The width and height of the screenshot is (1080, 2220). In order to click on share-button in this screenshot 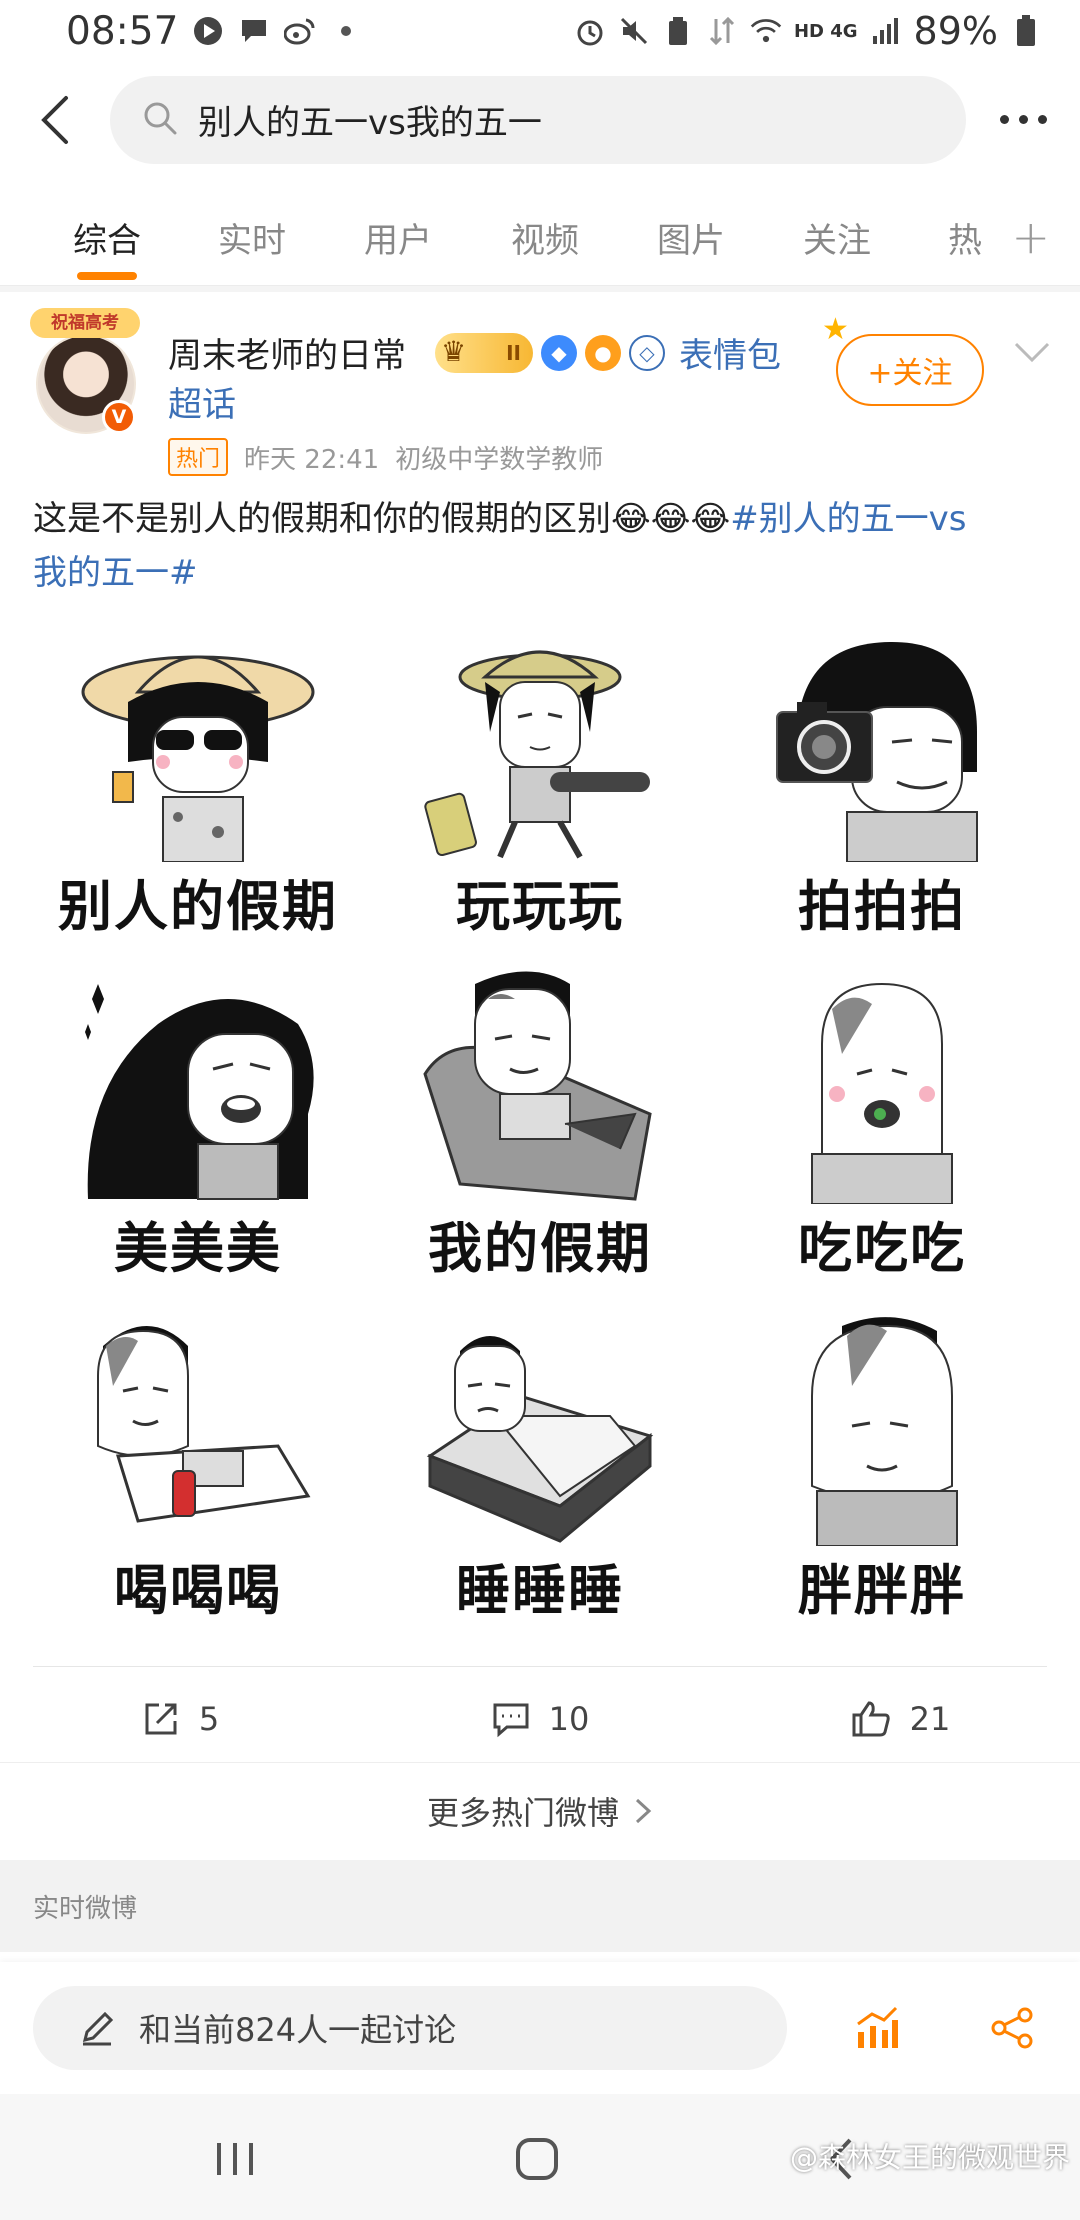, I will do `click(1012, 2028)`.